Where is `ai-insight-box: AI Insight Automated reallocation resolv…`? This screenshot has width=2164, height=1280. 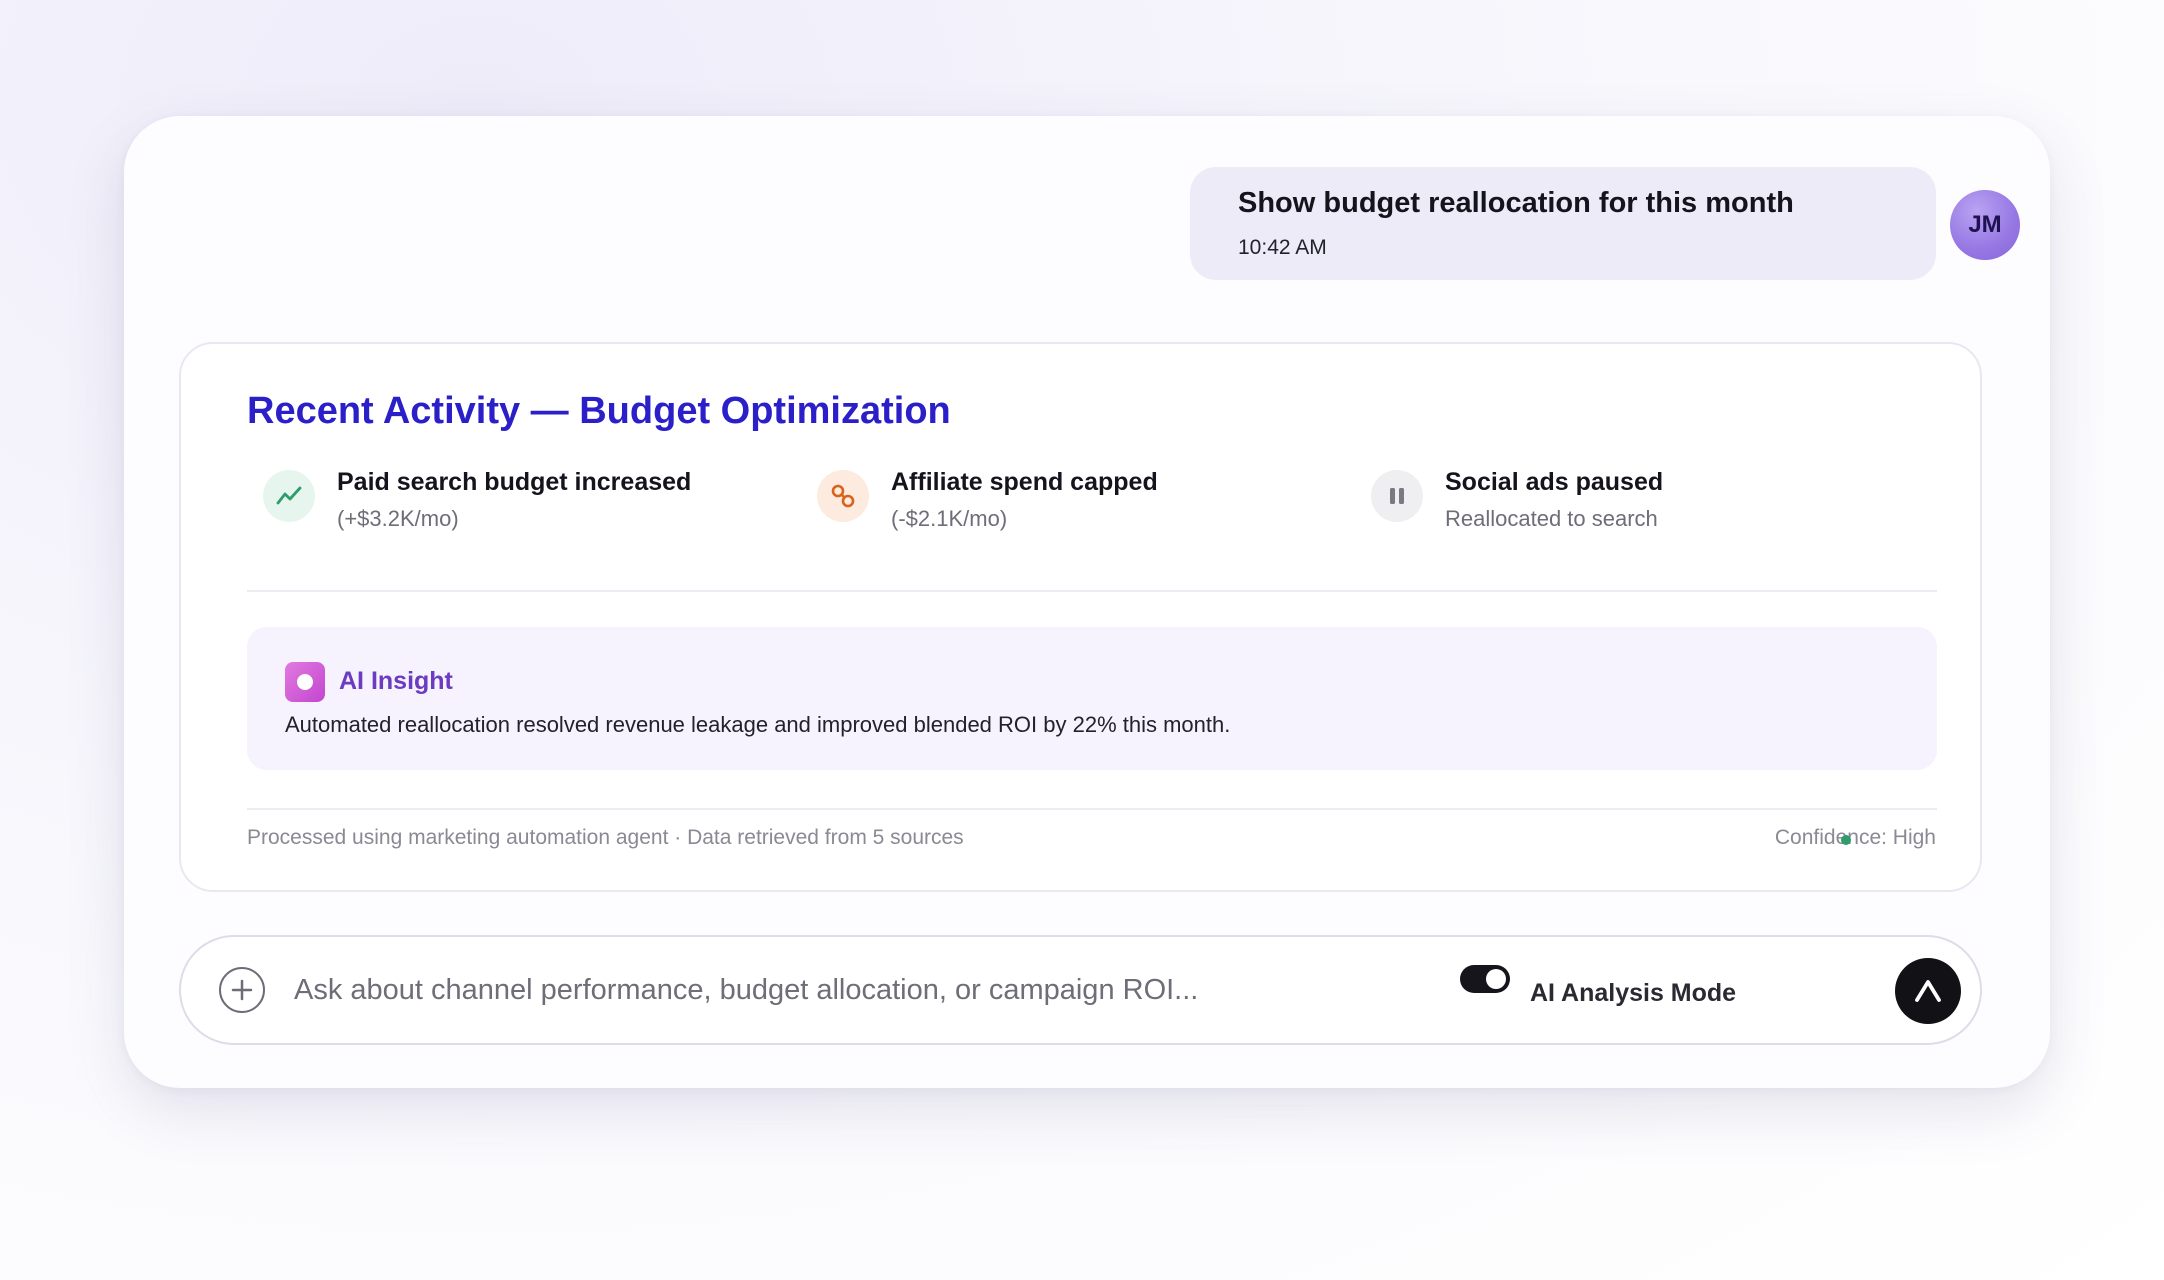
ai-insight-box: AI Insight Automated reallocation resolv… is located at coordinates (1092, 698).